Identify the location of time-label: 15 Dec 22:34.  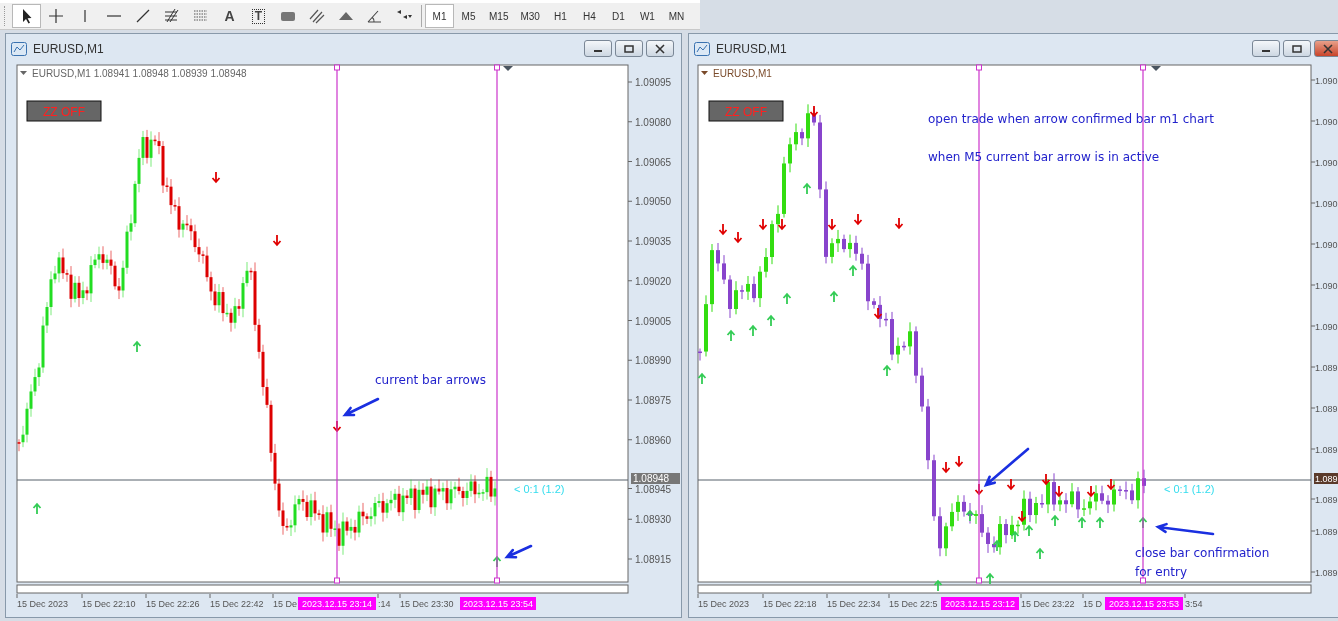
(854, 604).